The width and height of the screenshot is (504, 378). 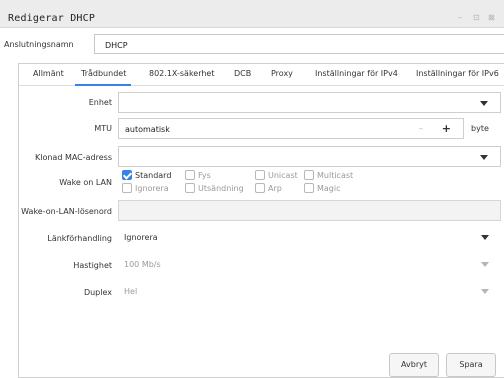 I want to click on link-negotiation-combobox: Ignorera, so click(x=309, y=237).